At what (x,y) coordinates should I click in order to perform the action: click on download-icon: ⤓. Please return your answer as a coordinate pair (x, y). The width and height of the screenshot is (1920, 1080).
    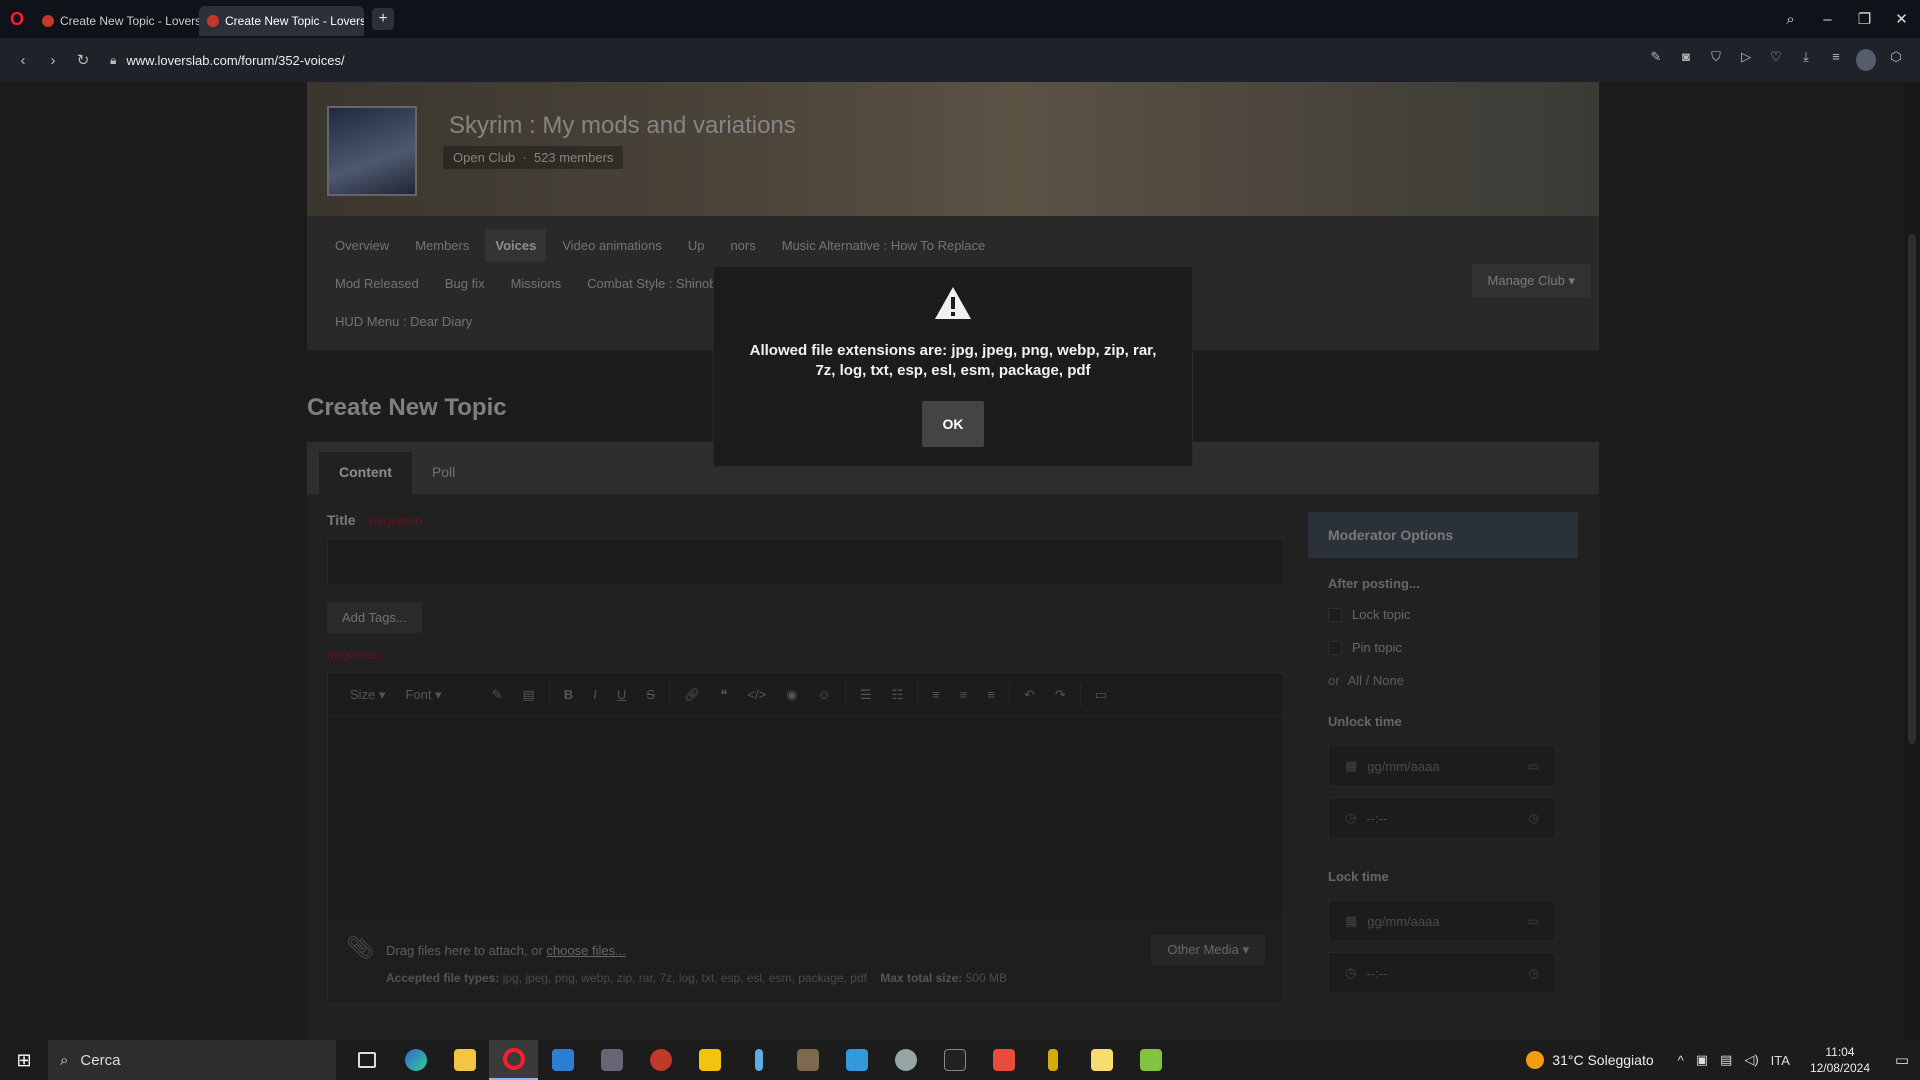
    Looking at the image, I should click on (1806, 60).